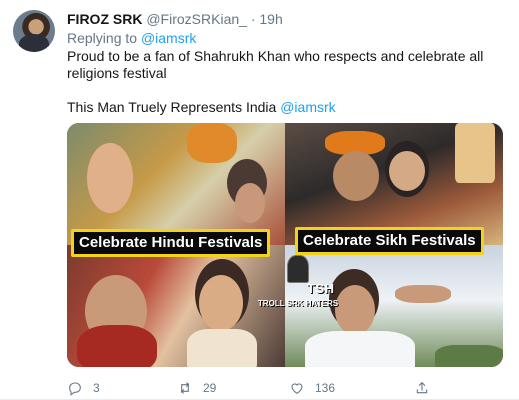 The width and height of the screenshot is (519, 400). I want to click on author-handle: @FirozSRKian_, so click(196, 19).